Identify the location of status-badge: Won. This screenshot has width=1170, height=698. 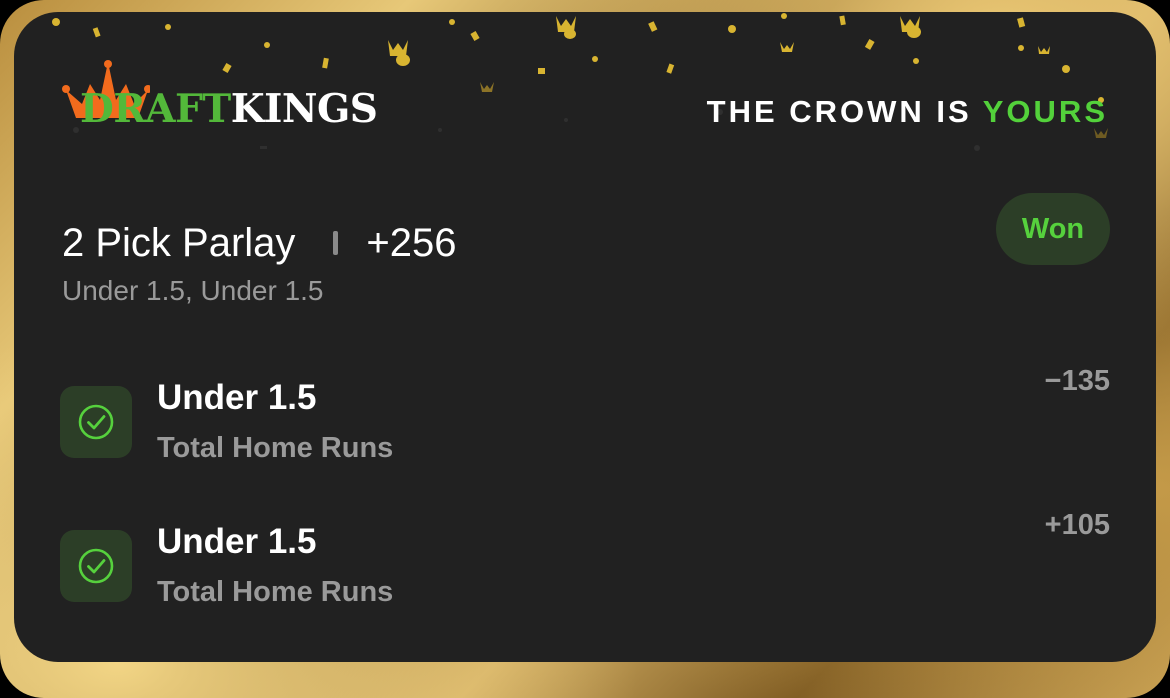
(1053, 229).